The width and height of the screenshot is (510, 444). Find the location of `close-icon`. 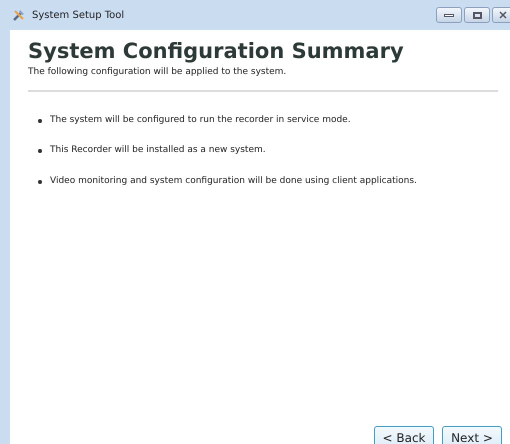

close-icon is located at coordinates (503, 15).